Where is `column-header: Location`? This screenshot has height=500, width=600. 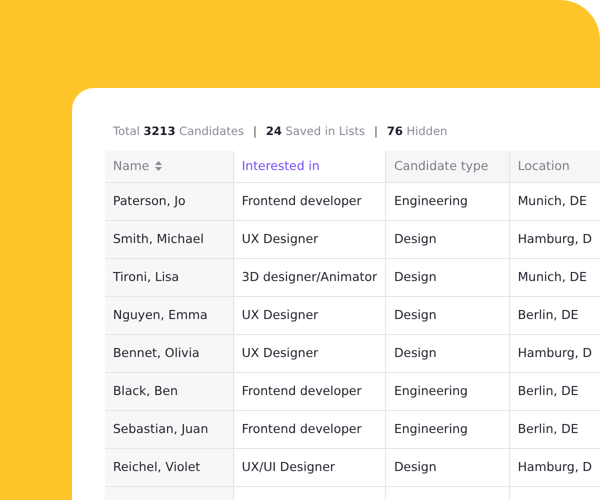
column-header: Location is located at coordinates (554, 166).